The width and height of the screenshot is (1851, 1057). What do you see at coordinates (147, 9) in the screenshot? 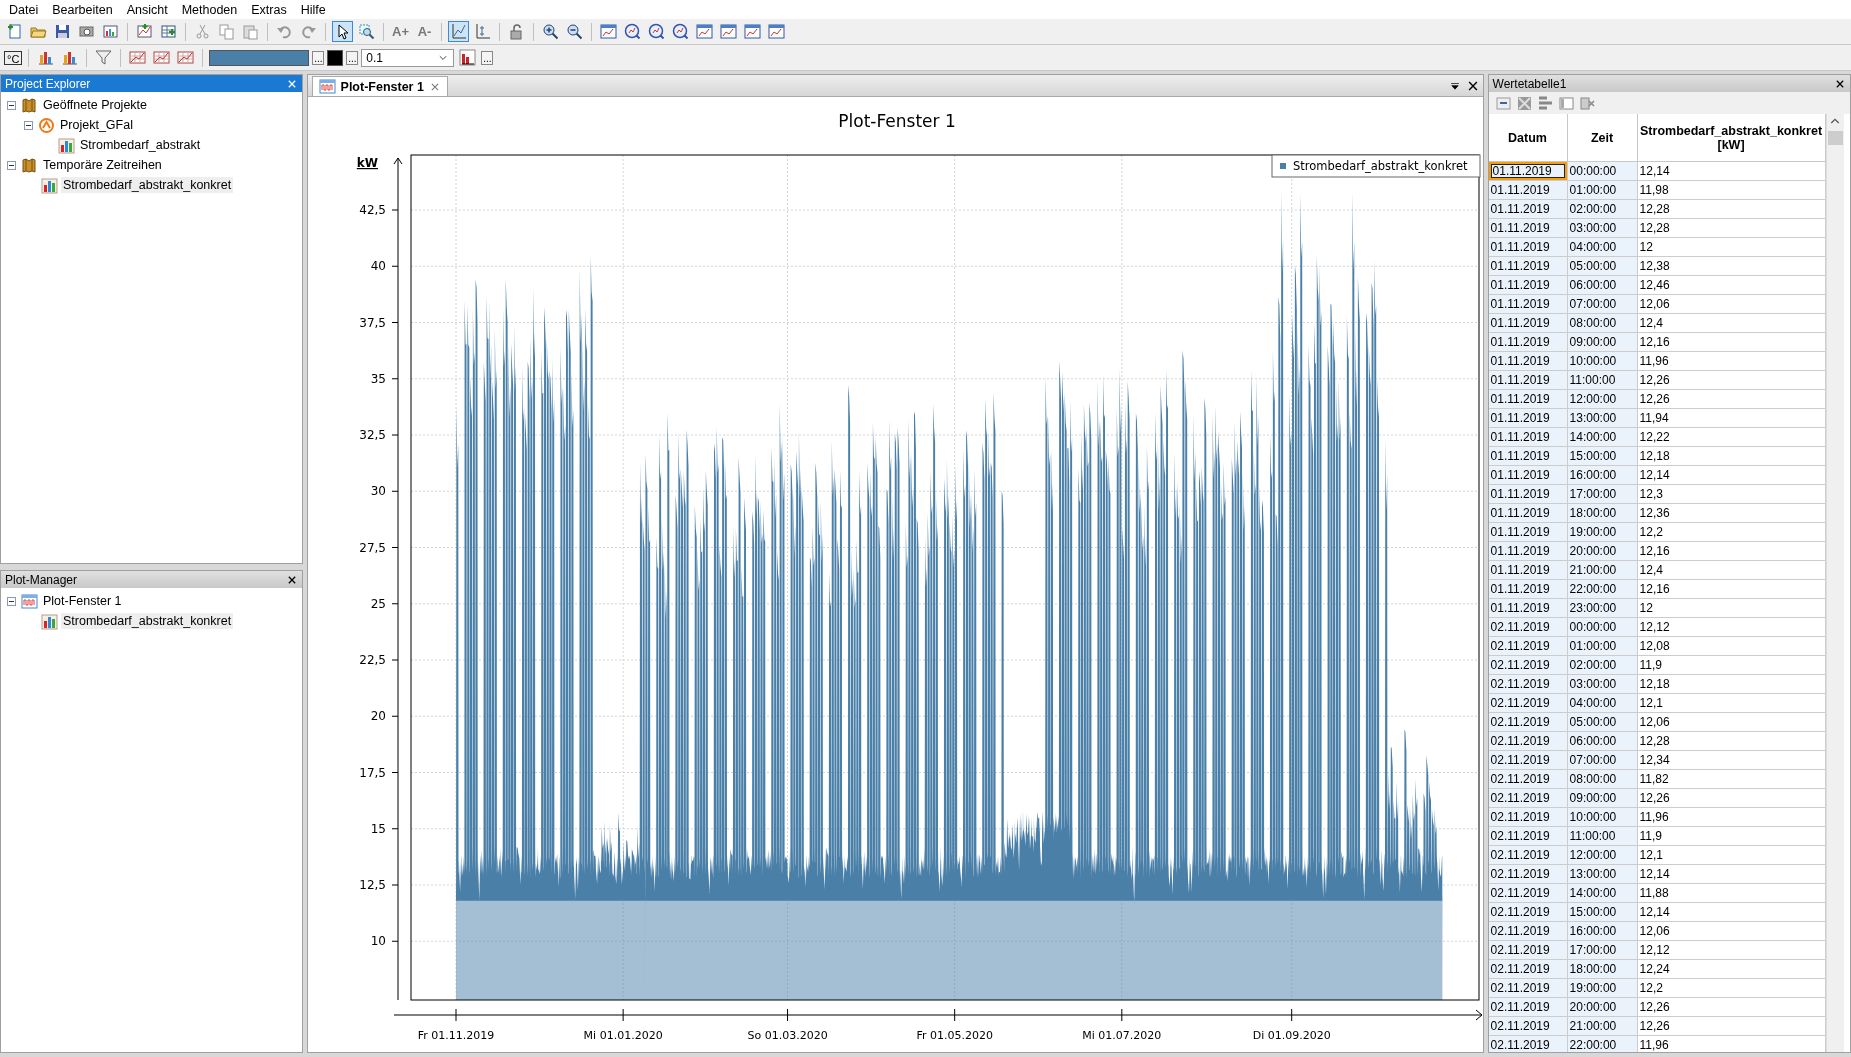
I see `menu-item: Ansicht` at bounding box center [147, 9].